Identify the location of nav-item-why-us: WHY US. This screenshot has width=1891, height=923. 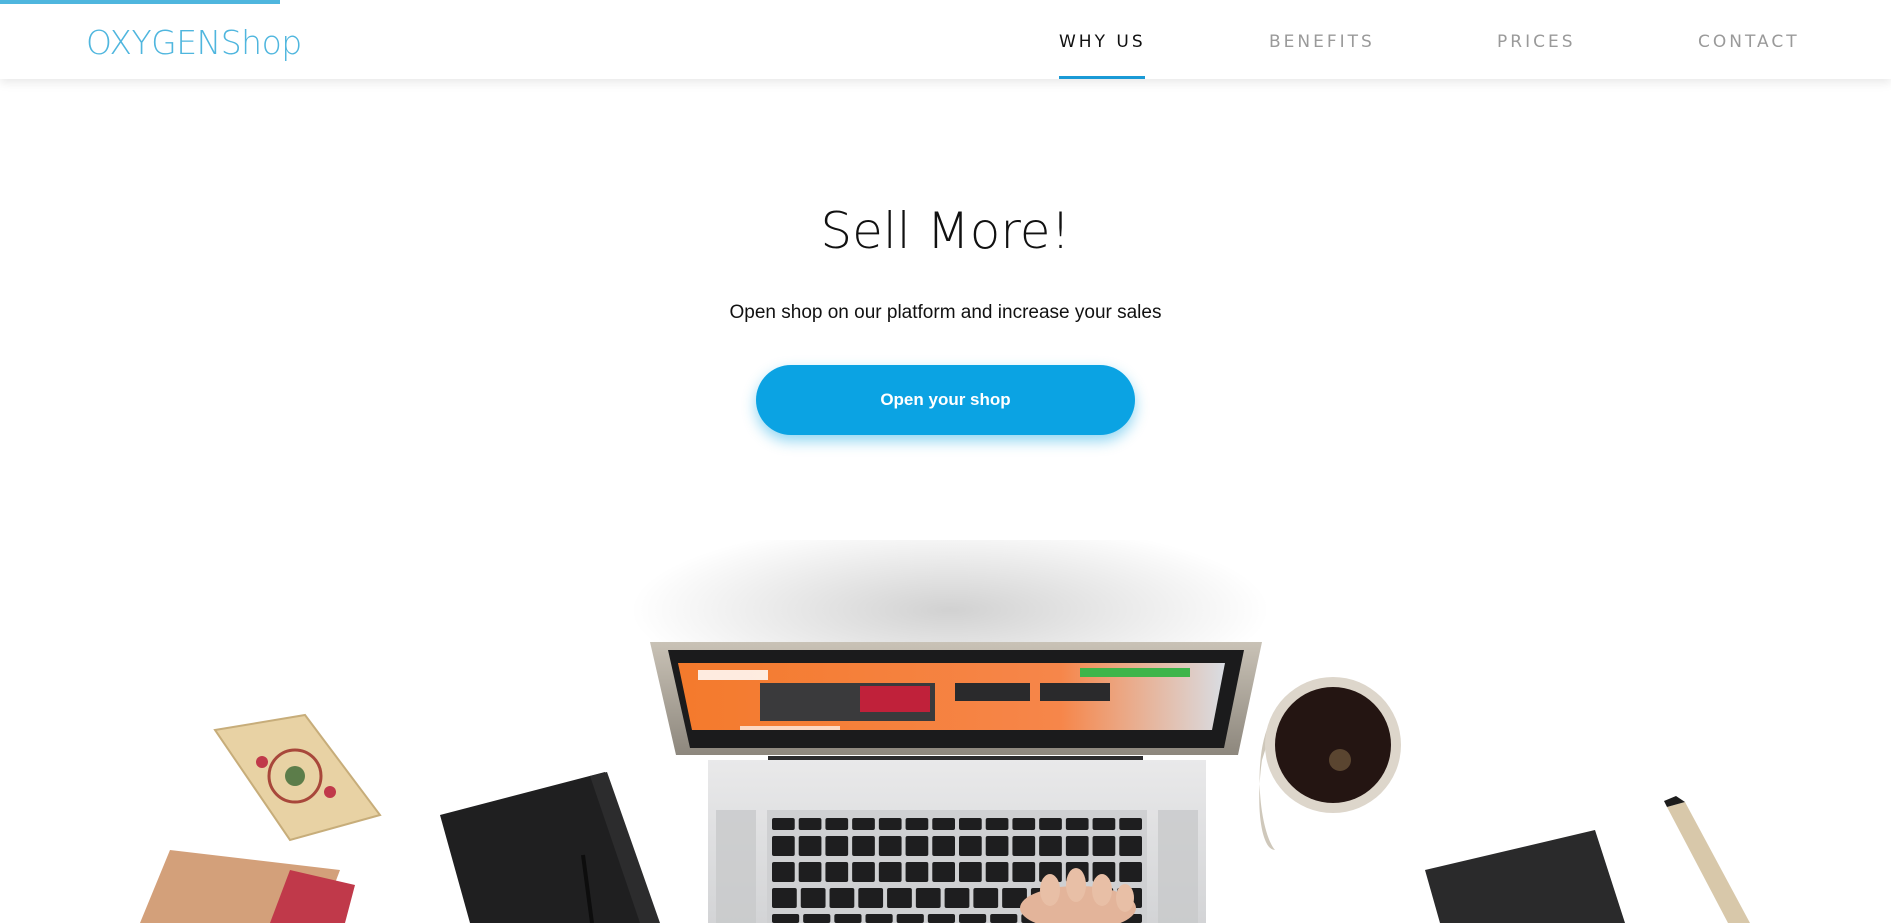
(1102, 42).